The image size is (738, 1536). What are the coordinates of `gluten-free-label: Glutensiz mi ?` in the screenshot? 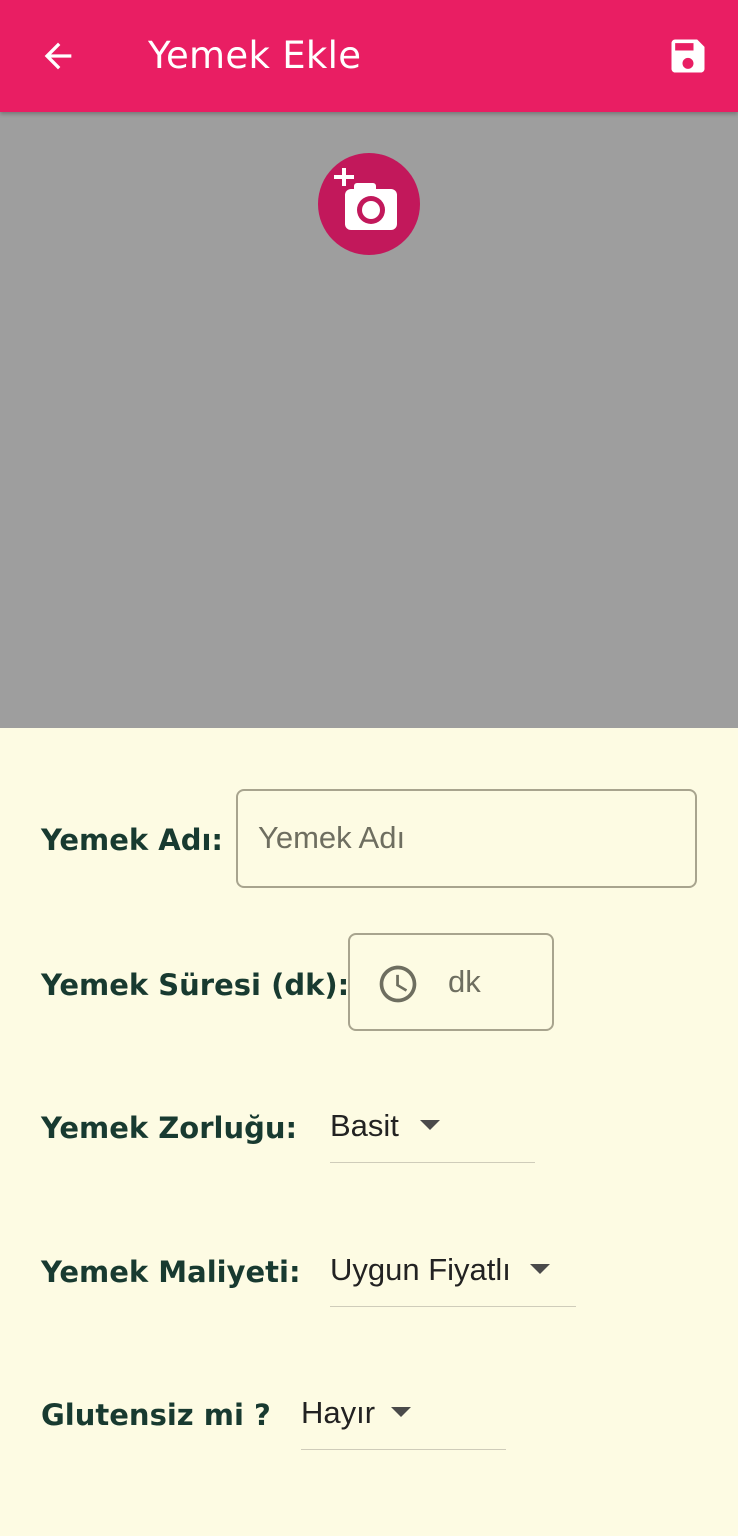 It's located at (156, 1415).